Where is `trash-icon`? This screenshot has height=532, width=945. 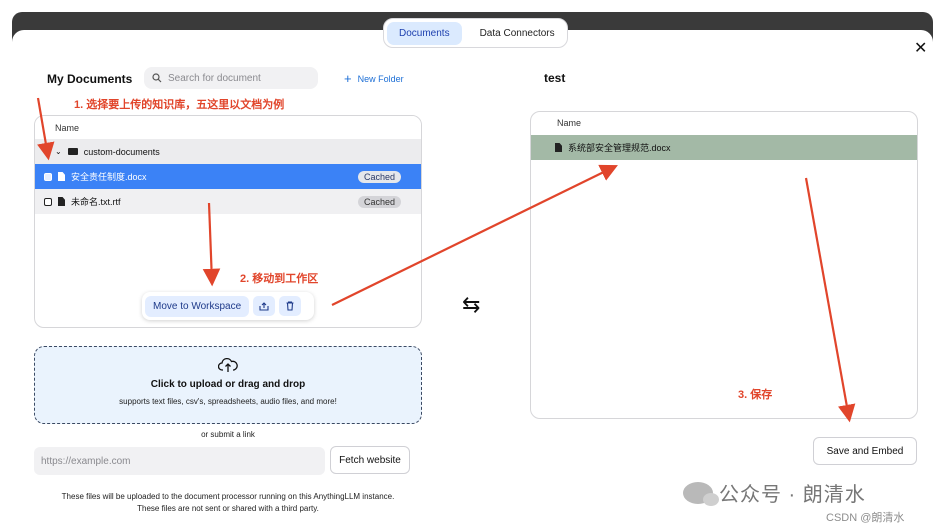
trash-icon is located at coordinates (290, 306).